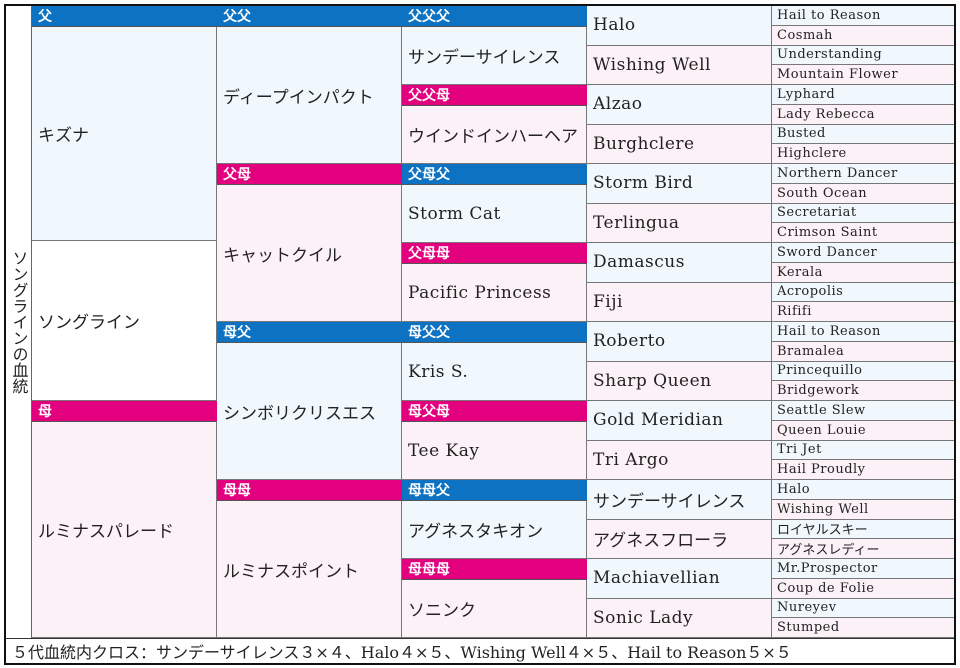 Image resolution: width=960 pixels, height=668 pixels. What do you see at coordinates (863, 569) in the screenshot?
I see `gen5-name: Mr.Prospector` at bounding box center [863, 569].